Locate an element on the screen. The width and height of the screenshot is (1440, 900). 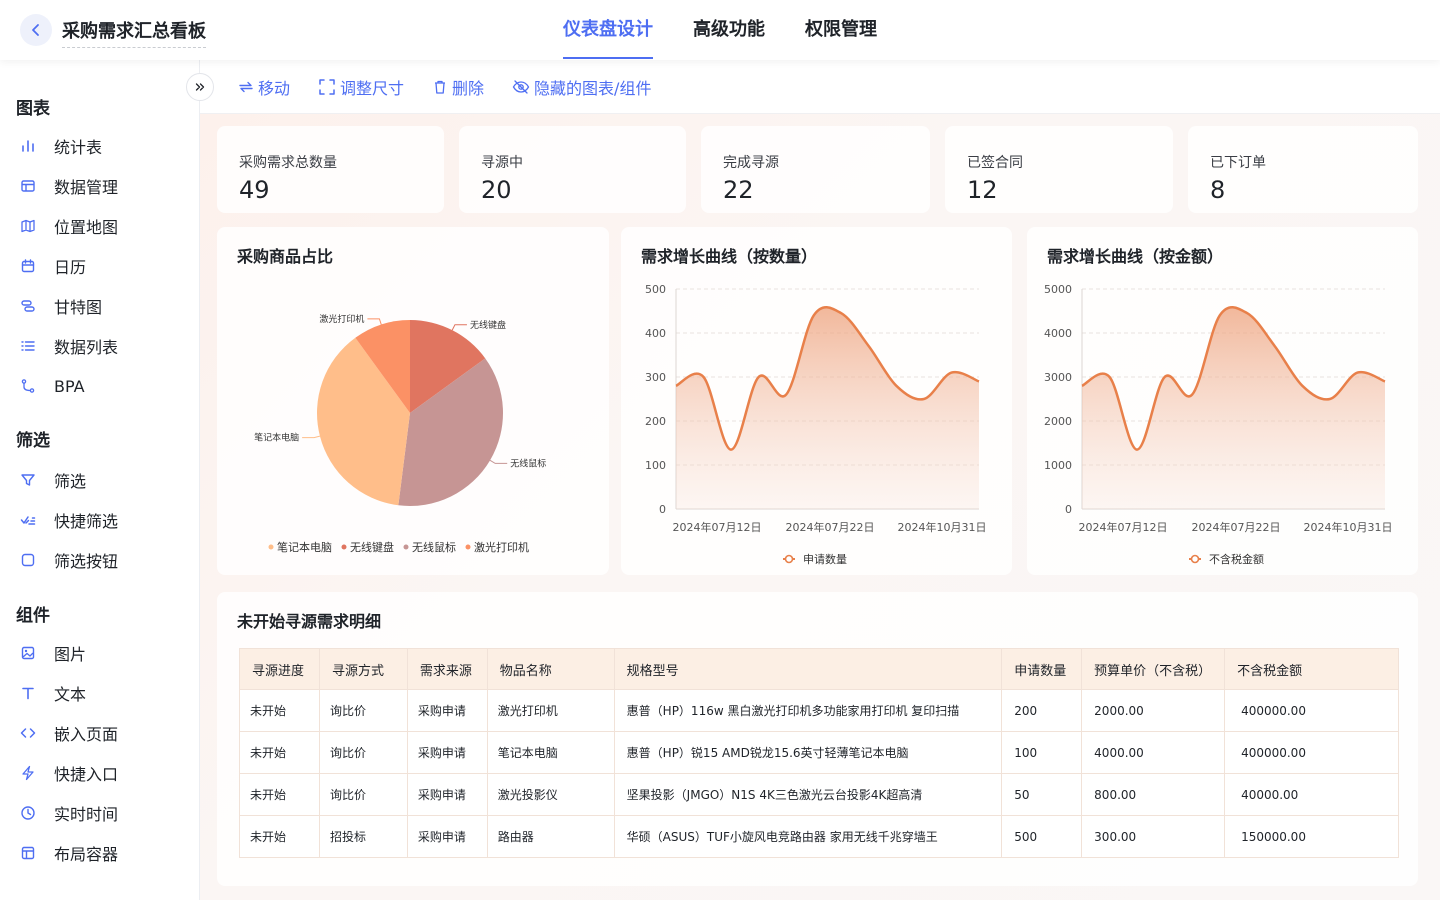
table-cell: 400000.00 is located at coordinates (1311, 752).